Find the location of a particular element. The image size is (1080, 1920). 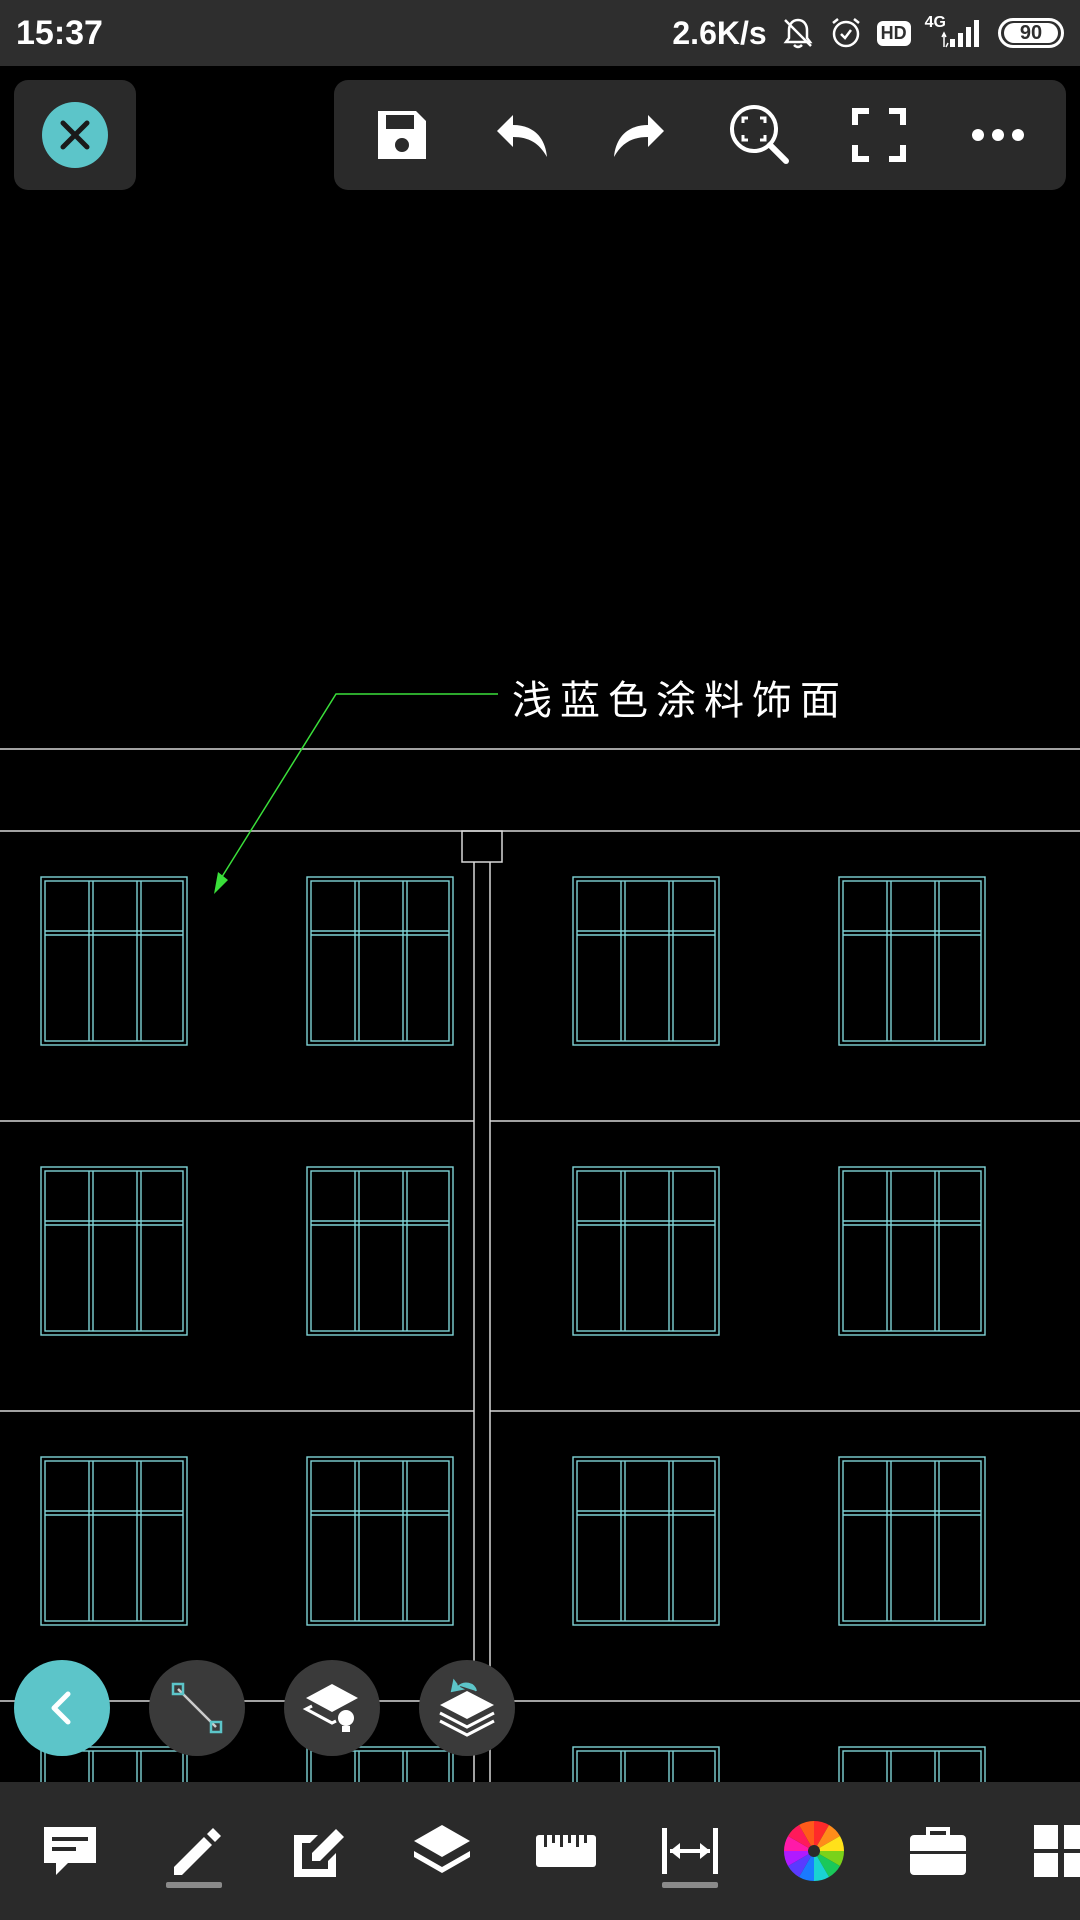

battery-level: 90 is located at coordinates (1031, 33).